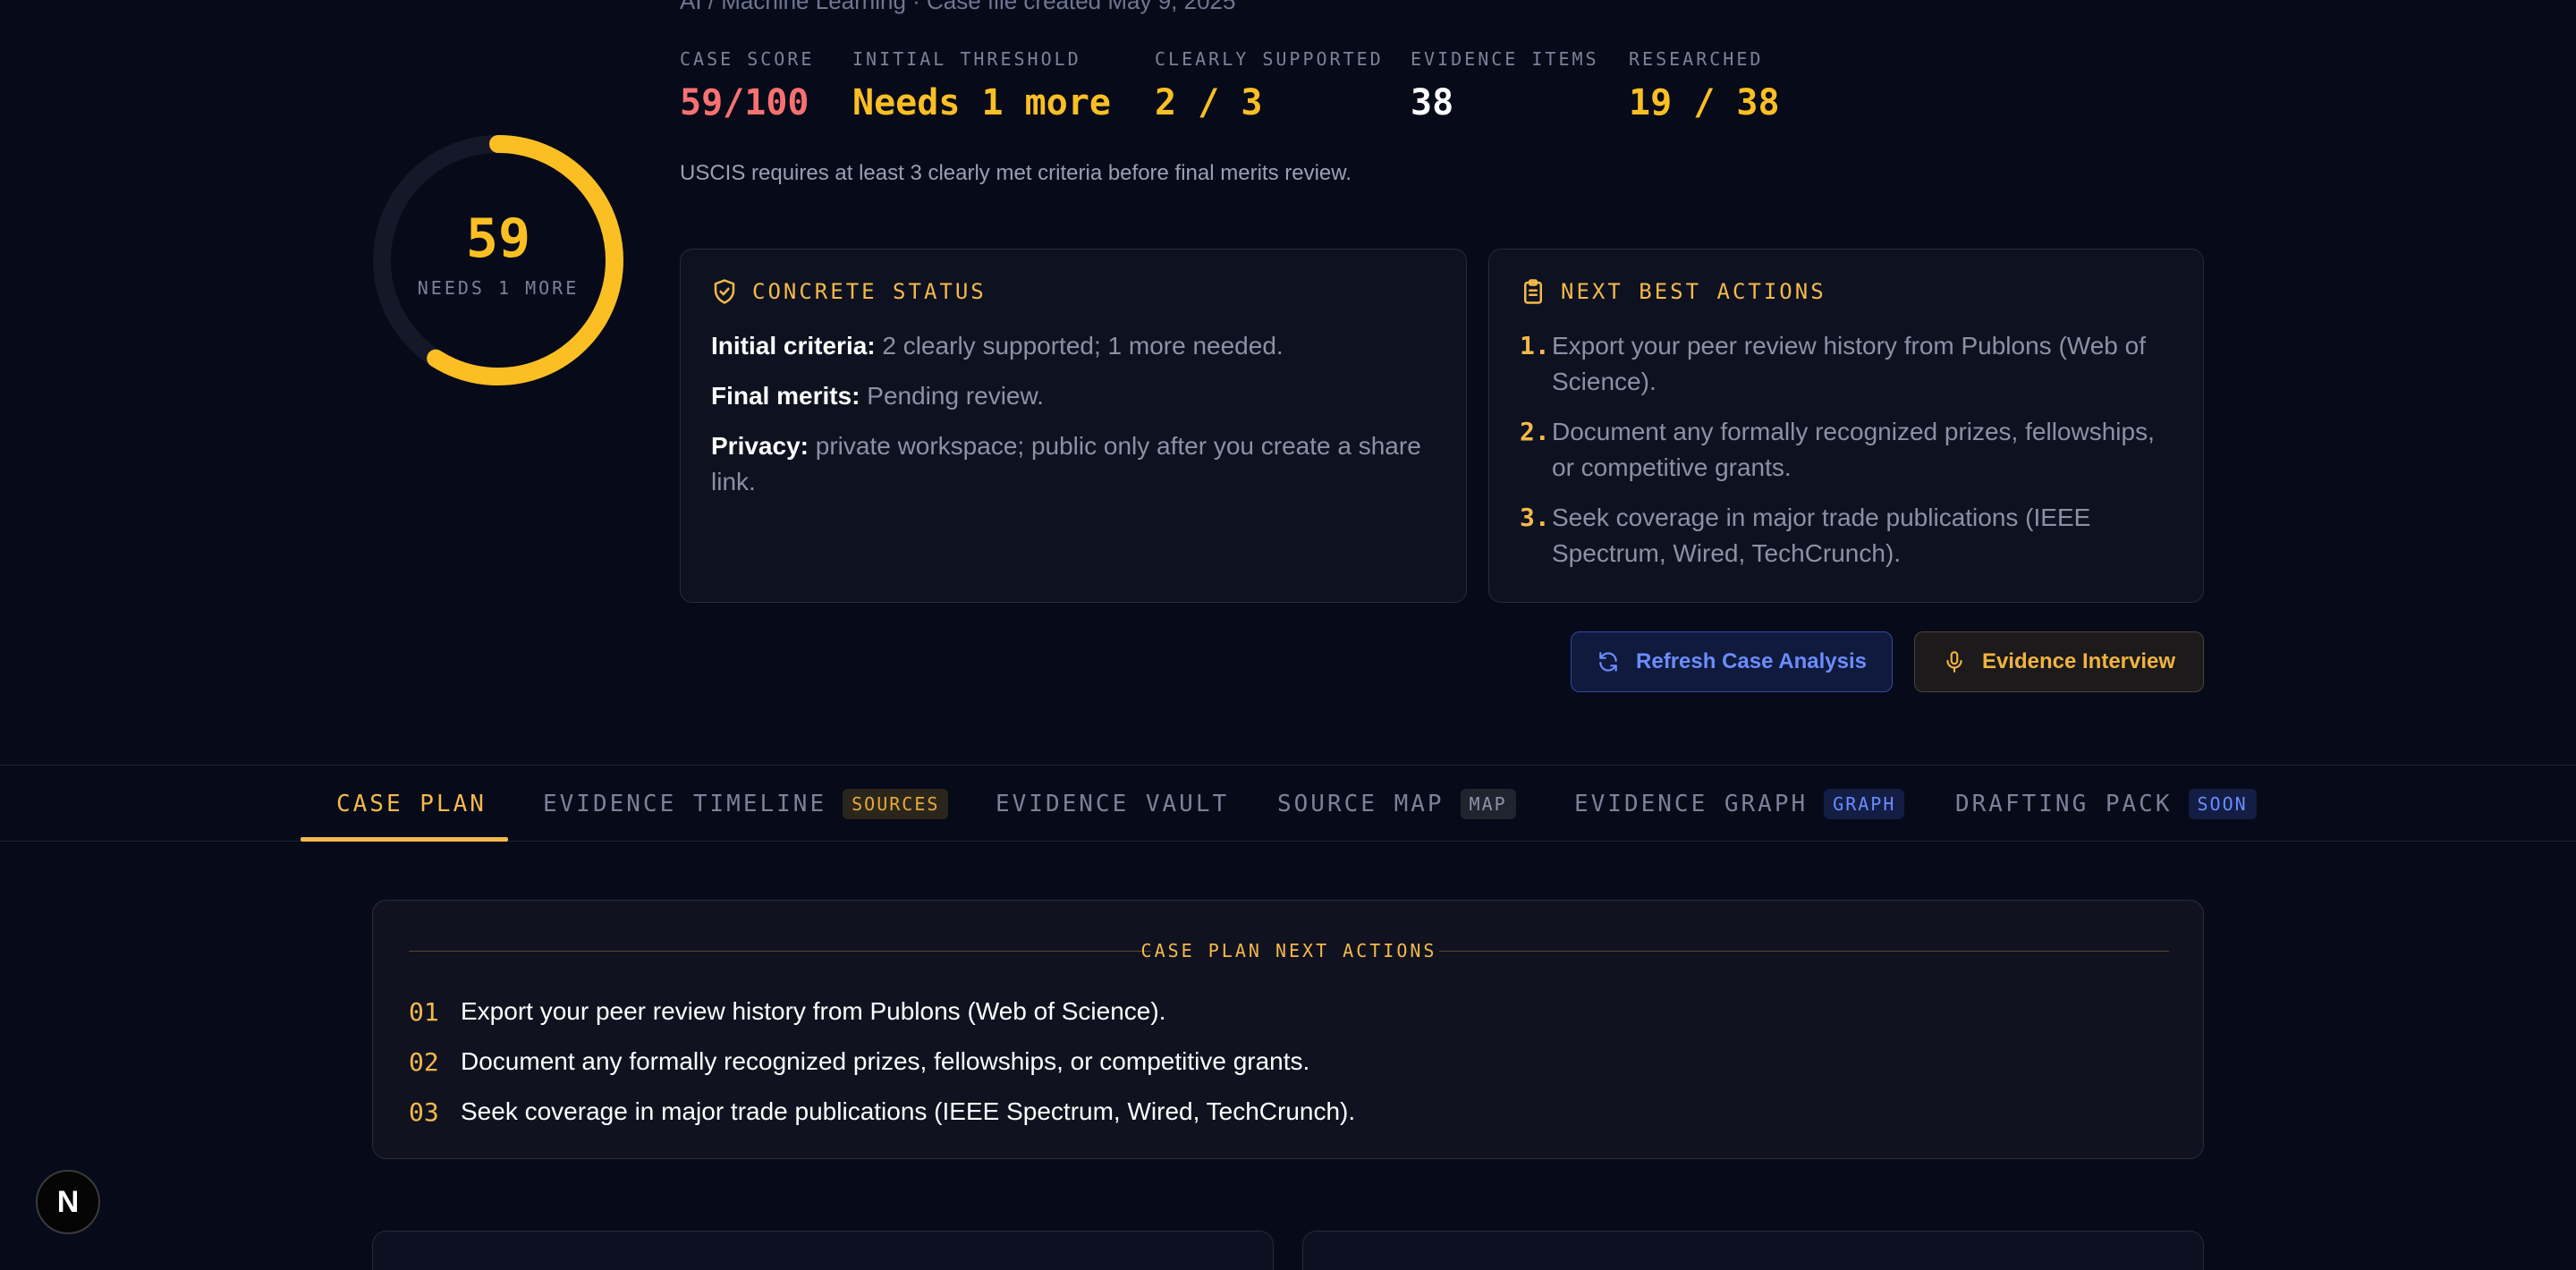 The height and width of the screenshot is (1270, 2576). I want to click on refresh-case-analysis-button: Refresh Case Analysis, so click(1732, 661).